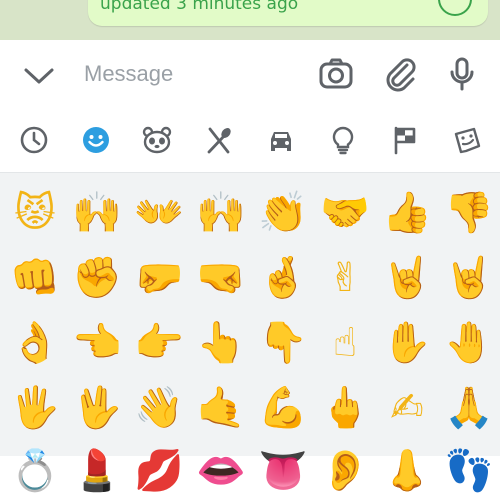  Describe the element at coordinates (283, 213) in the screenshot. I see `emoji-cell: 👏` at that location.